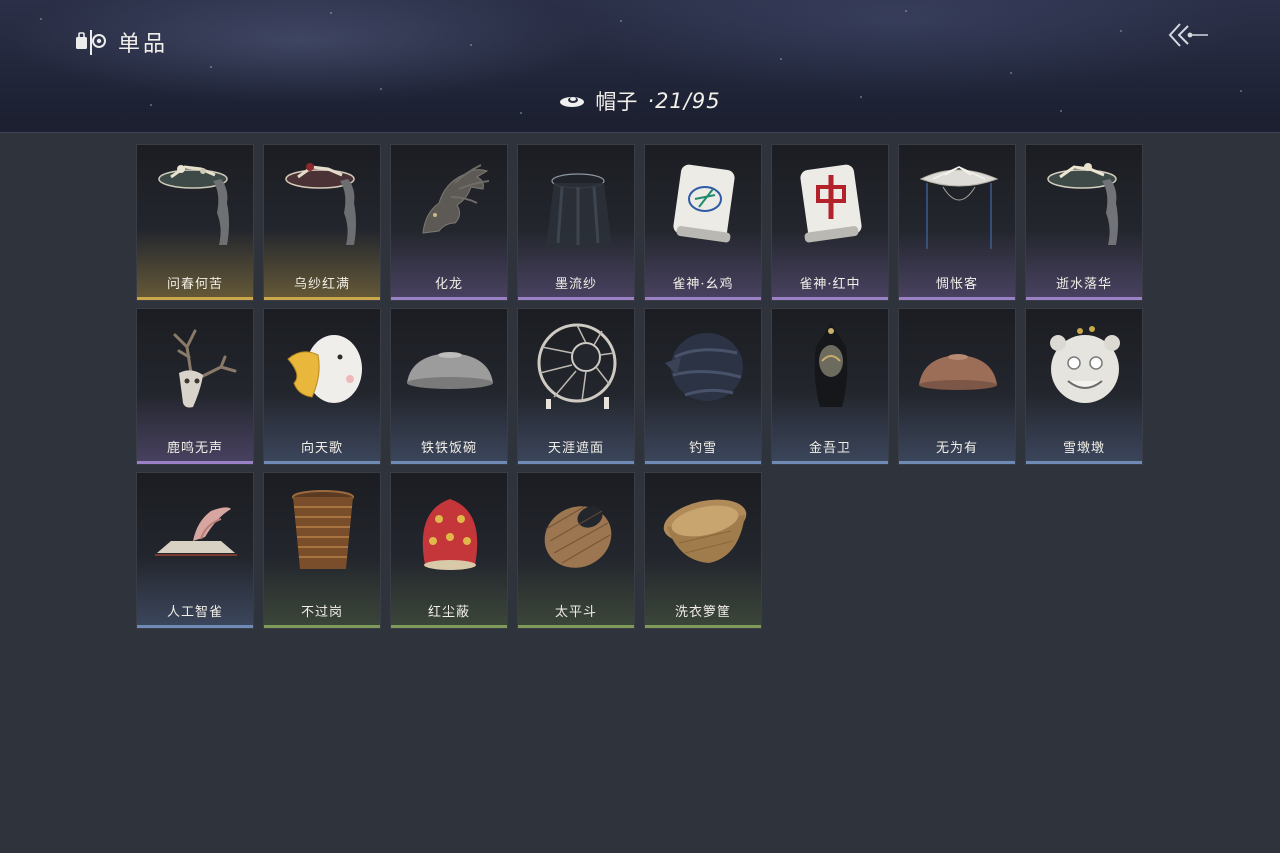 This screenshot has height=853, width=1280. What do you see at coordinates (956, 284) in the screenshot?
I see `item-name: 惆怅客` at bounding box center [956, 284].